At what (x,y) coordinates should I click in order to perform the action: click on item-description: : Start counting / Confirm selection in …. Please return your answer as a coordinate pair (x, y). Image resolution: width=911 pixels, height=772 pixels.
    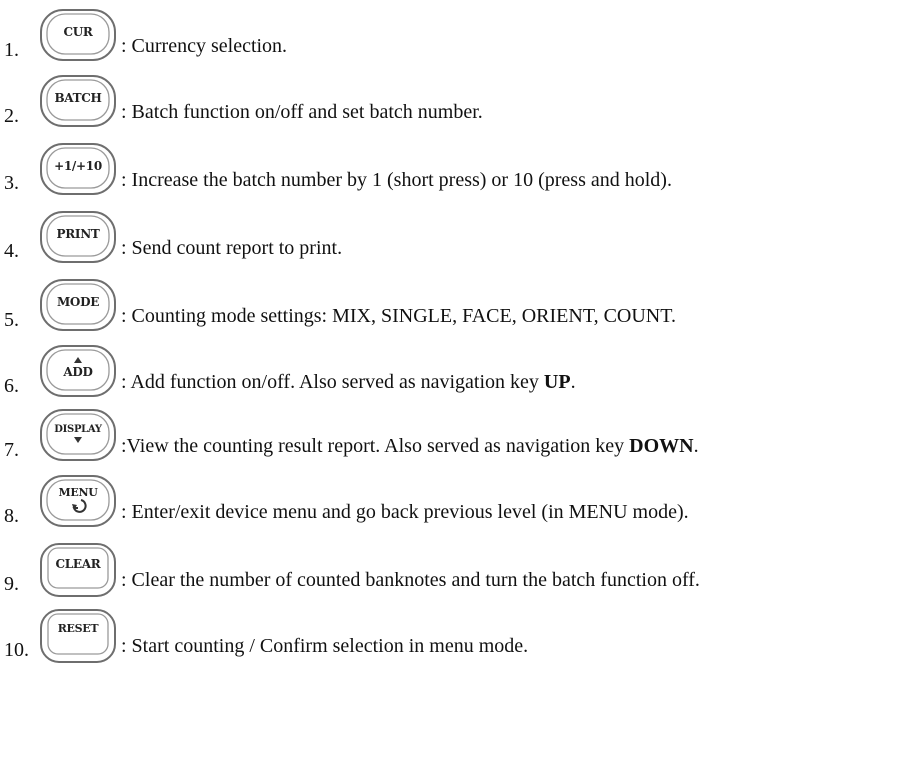
    Looking at the image, I should click on (325, 646).